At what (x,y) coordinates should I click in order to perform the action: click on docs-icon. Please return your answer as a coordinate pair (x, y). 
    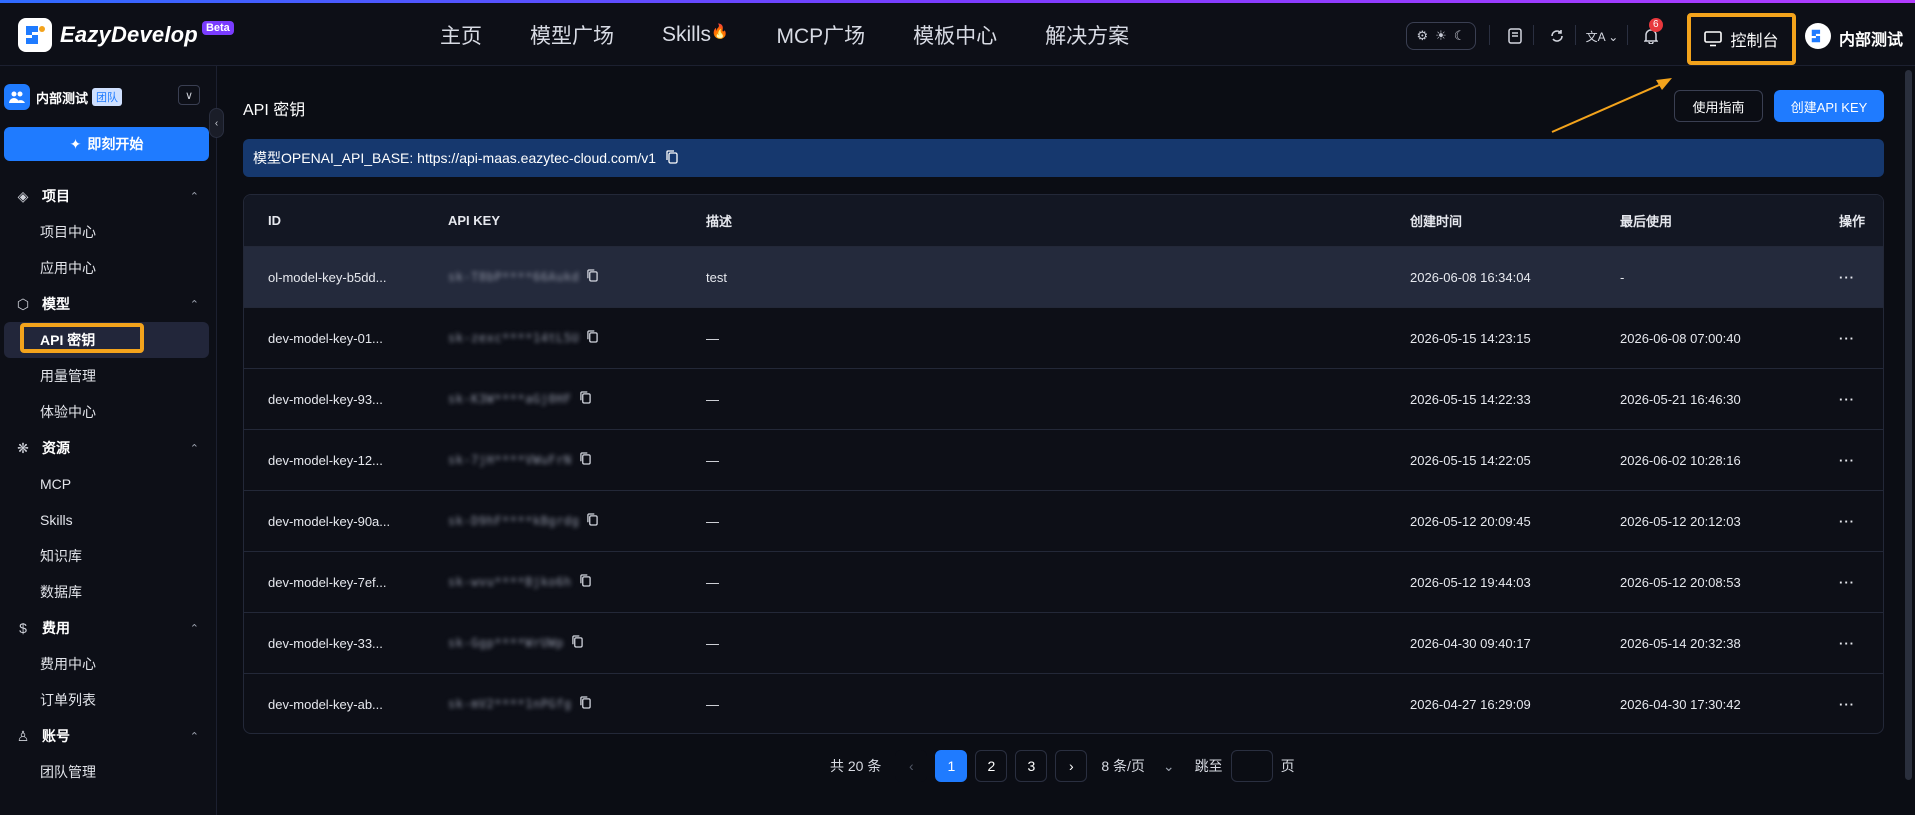
    Looking at the image, I should click on (1515, 36).